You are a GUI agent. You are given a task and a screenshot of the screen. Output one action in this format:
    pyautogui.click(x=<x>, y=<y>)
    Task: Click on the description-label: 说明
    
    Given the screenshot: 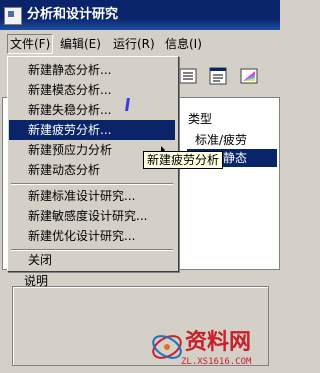 What is the action you would take?
    pyautogui.click(x=36, y=281)
    